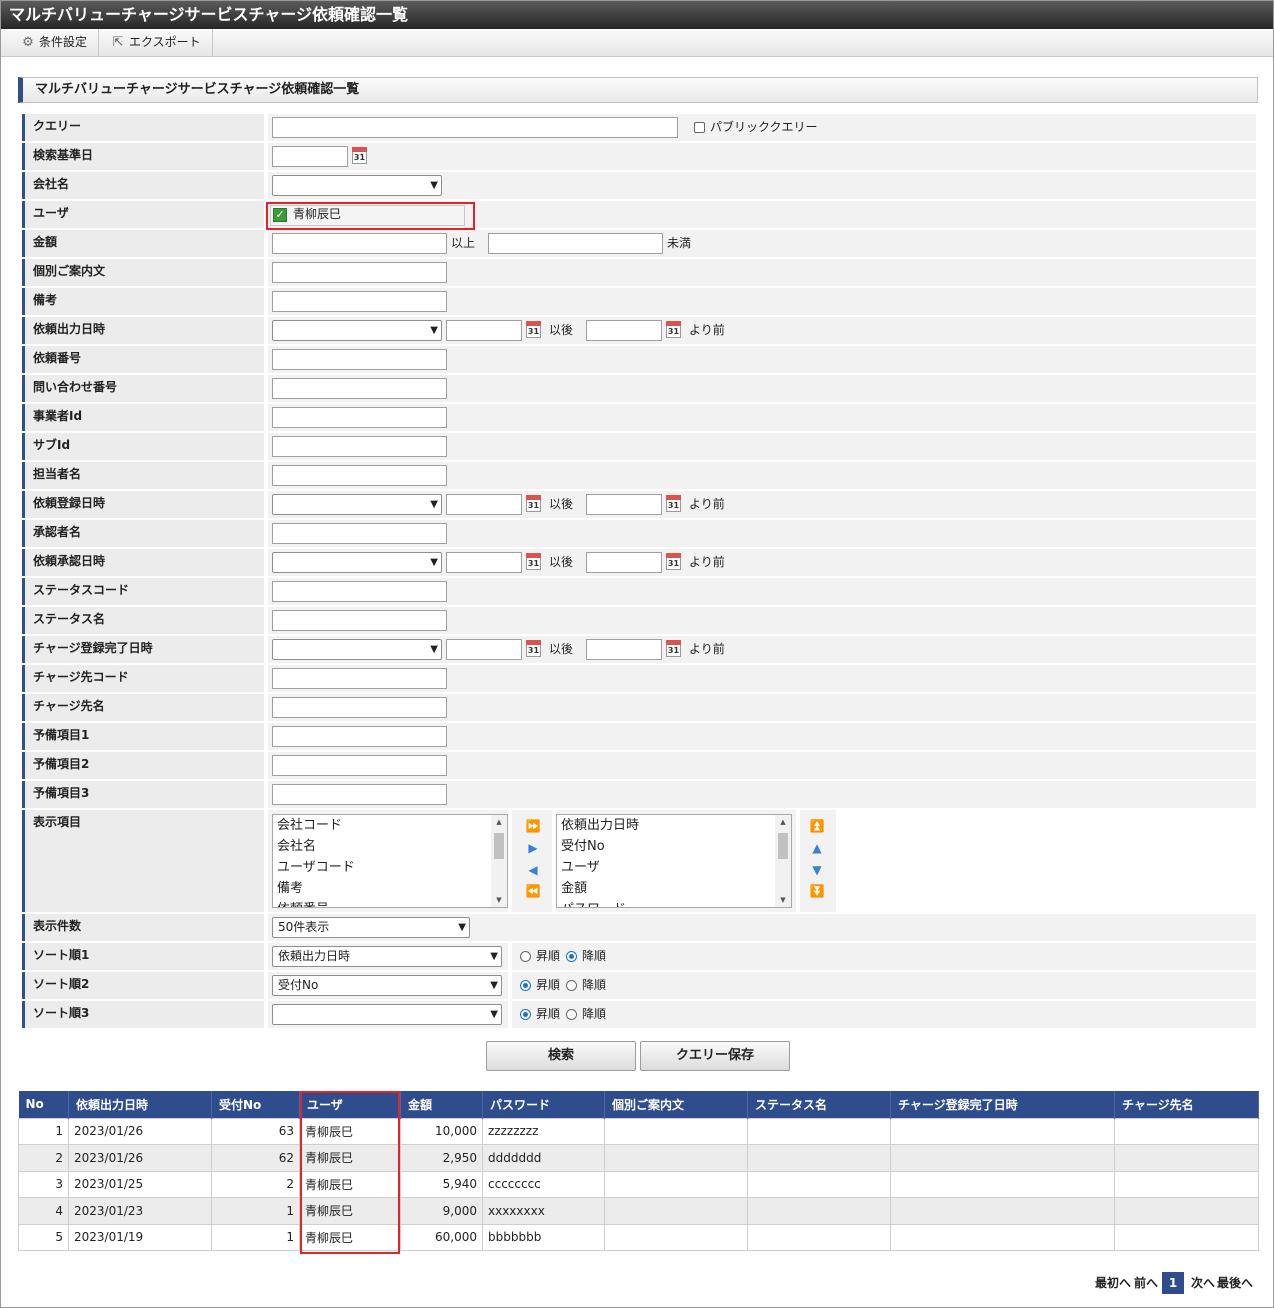 Image resolution: width=1274 pixels, height=1308 pixels. Describe the element at coordinates (390, 888) in the screenshot. I see `list-item: 備考` at that location.